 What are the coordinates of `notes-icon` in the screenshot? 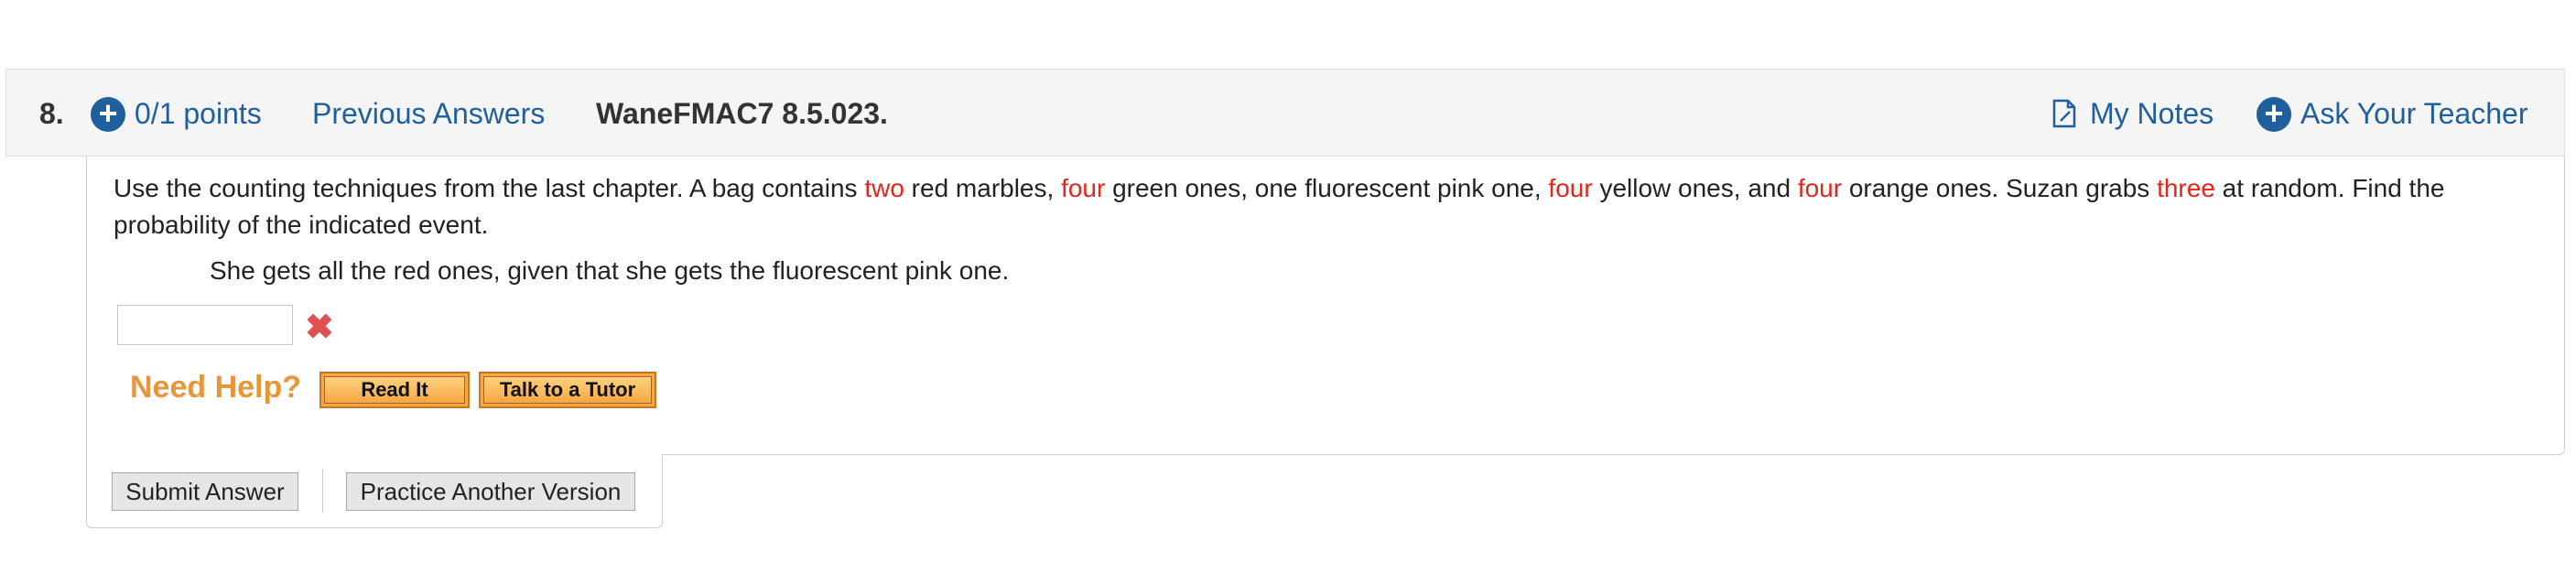 It's located at (2064, 116).